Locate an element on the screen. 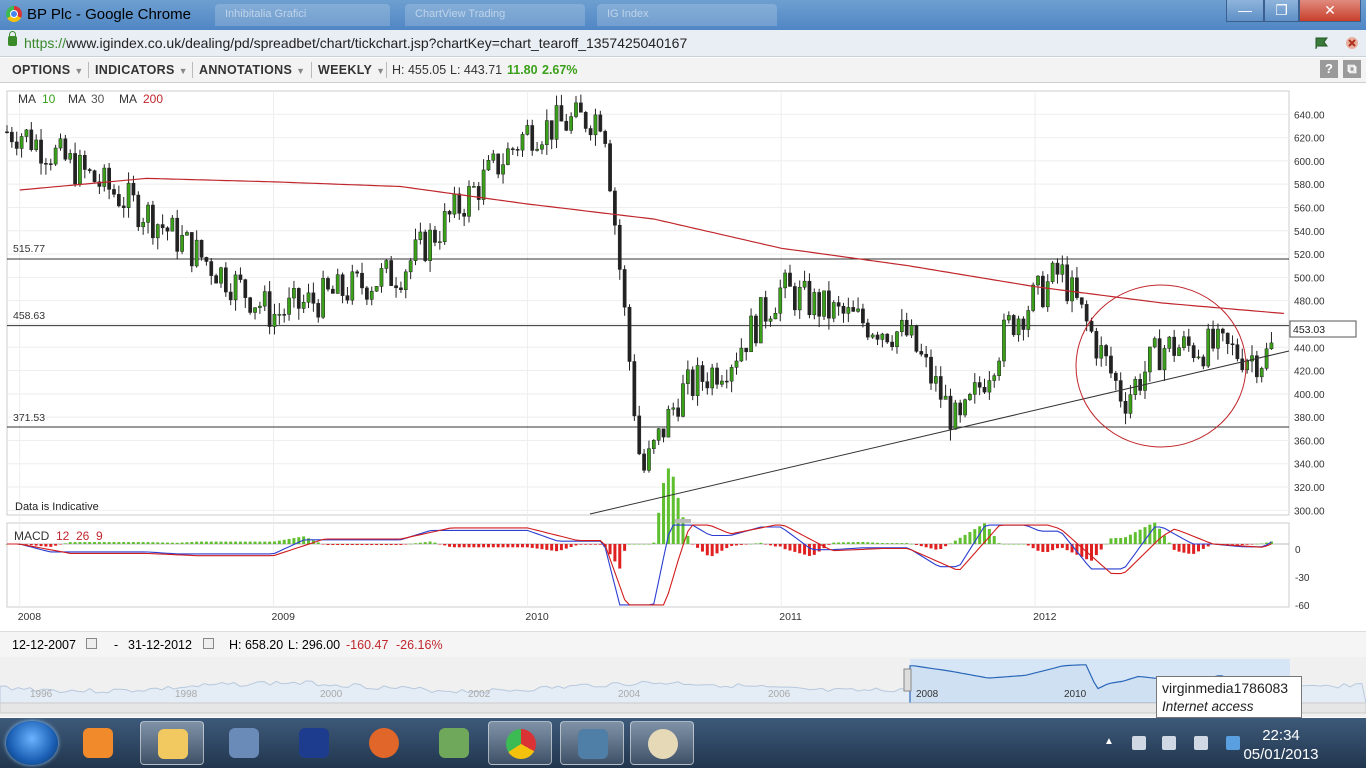 This screenshot has width=1366, height=768. folder-icon is located at coordinates (173, 744).